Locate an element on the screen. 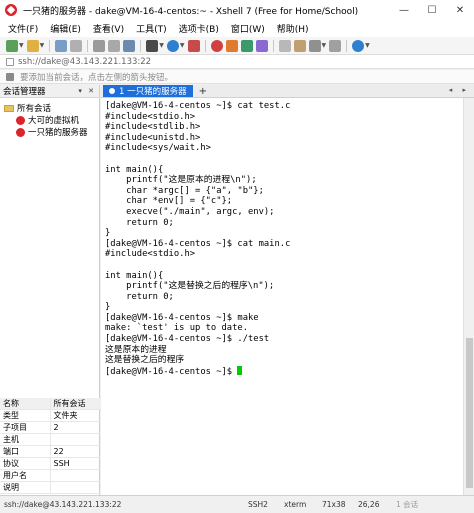 Image resolution: width=474 pixels, height=513 pixels. copy-icon is located at coordinates (99, 45).